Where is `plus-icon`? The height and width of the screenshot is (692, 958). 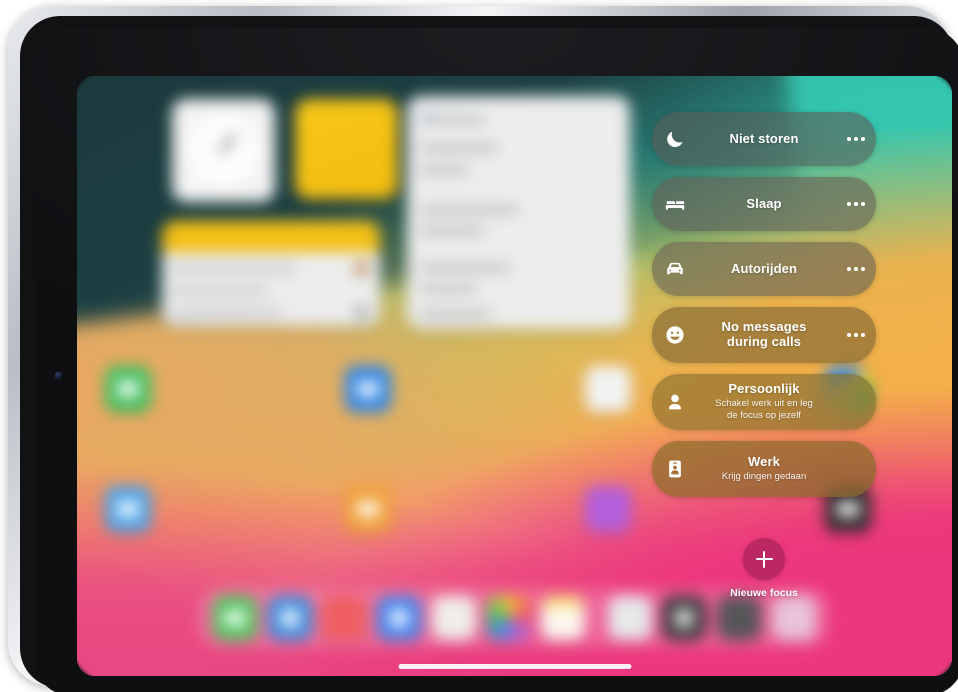 plus-icon is located at coordinates (764, 559).